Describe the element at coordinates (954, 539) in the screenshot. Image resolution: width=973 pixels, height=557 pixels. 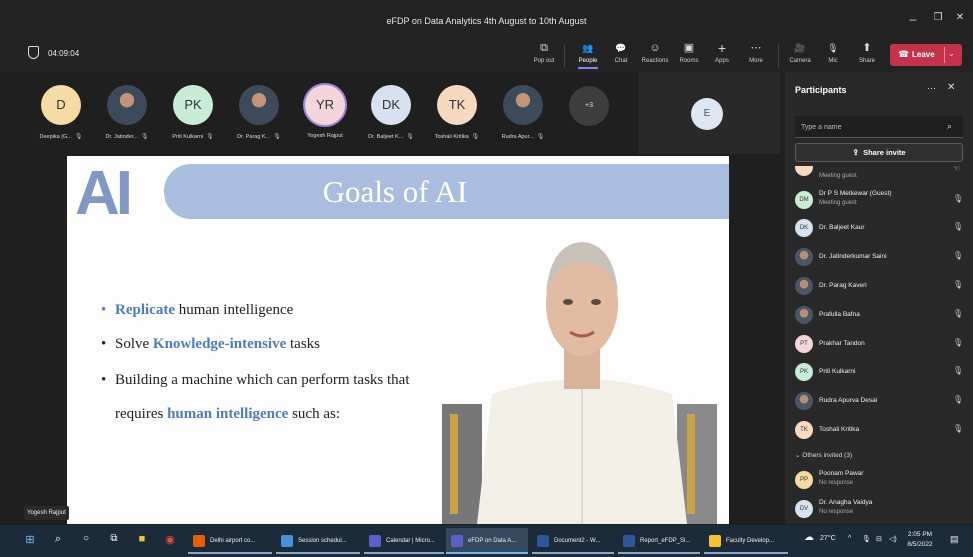
I see `notifications-icon: ▤` at that location.